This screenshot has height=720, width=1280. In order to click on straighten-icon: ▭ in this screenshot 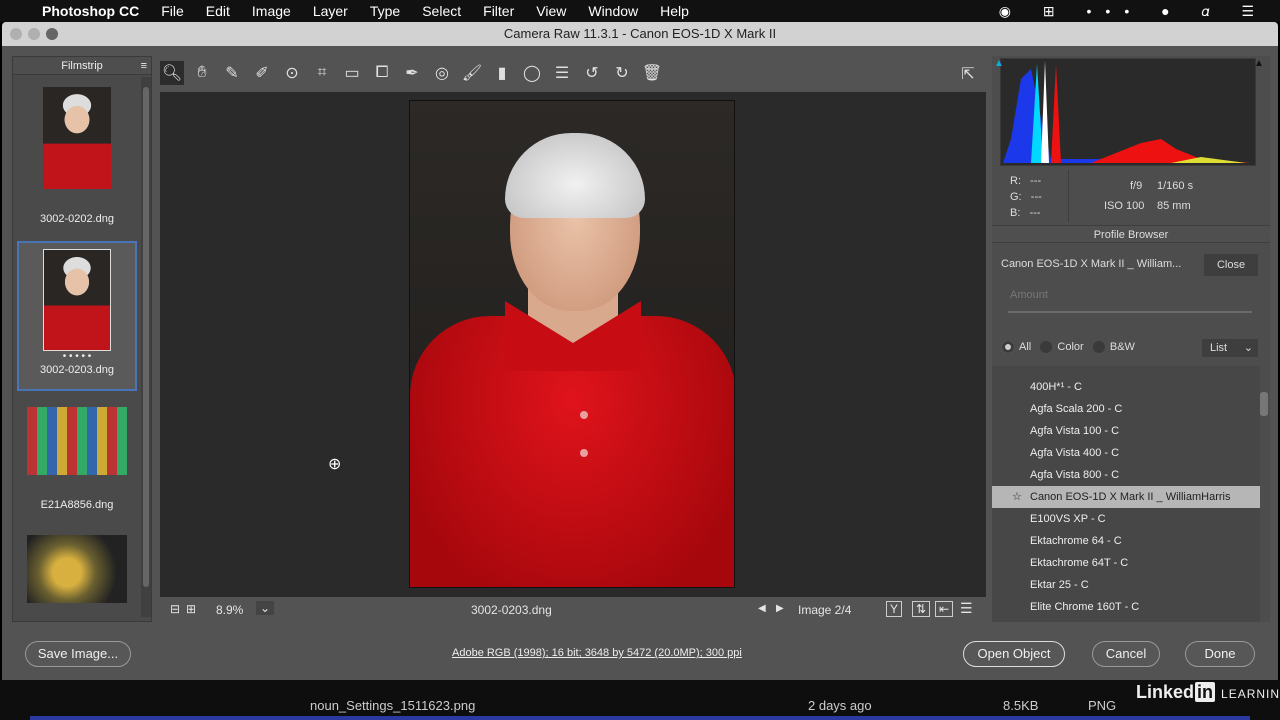, I will do `click(352, 73)`.